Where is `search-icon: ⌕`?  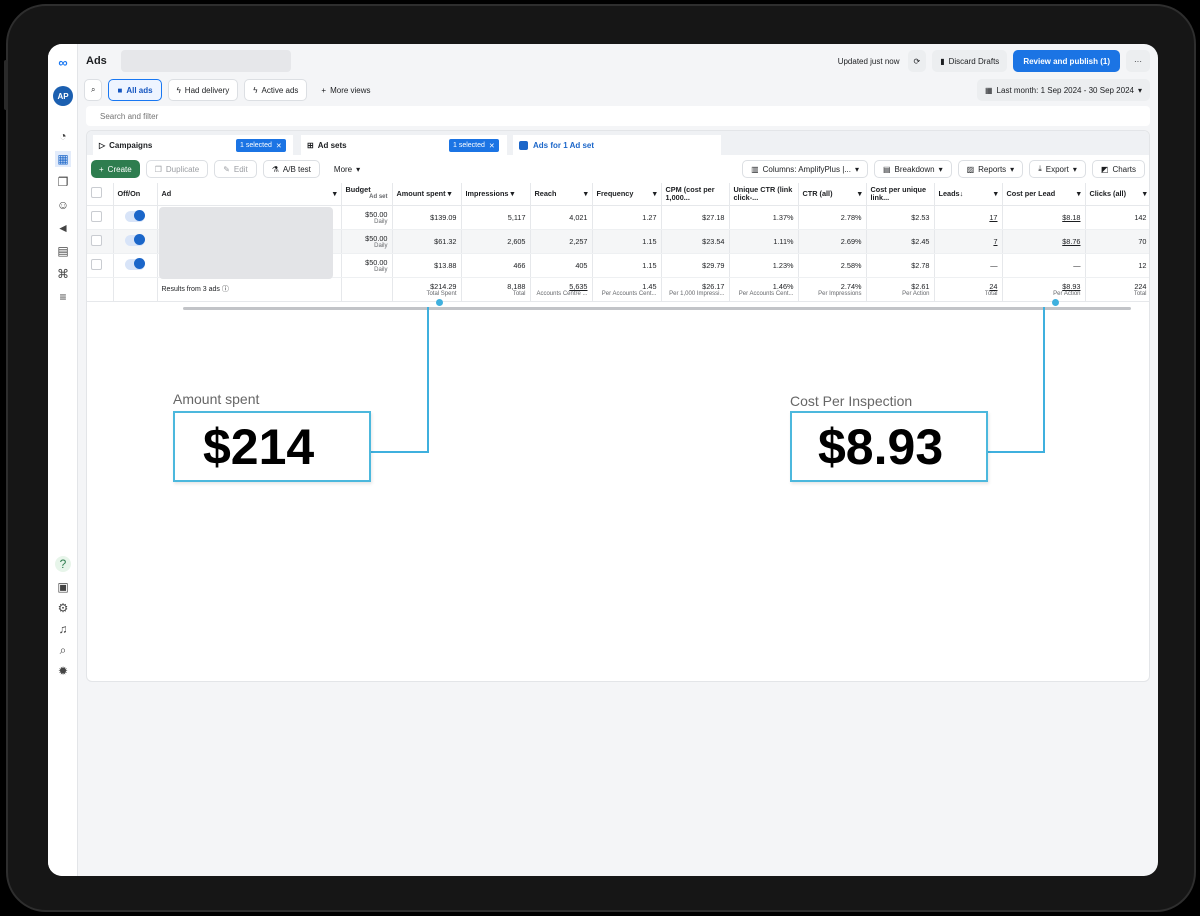
search-icon: ⌕ is located at coordinates (63, 650).